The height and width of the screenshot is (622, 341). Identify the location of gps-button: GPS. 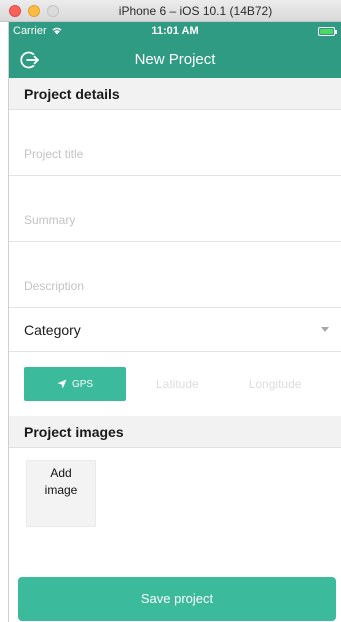
(75, 384).